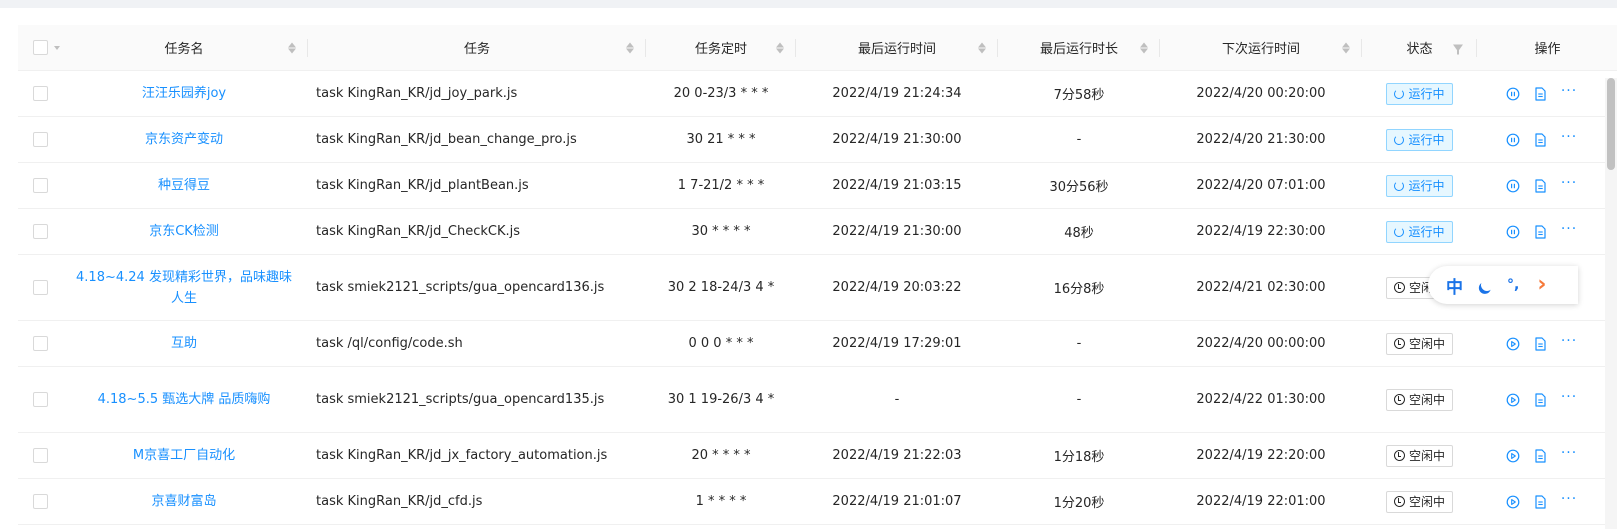 The image size is (1617, 529). Describe the element at coordinates (1513, 285) in the screenshot. I see `ime-punctuation-toggle: °,` at that location.